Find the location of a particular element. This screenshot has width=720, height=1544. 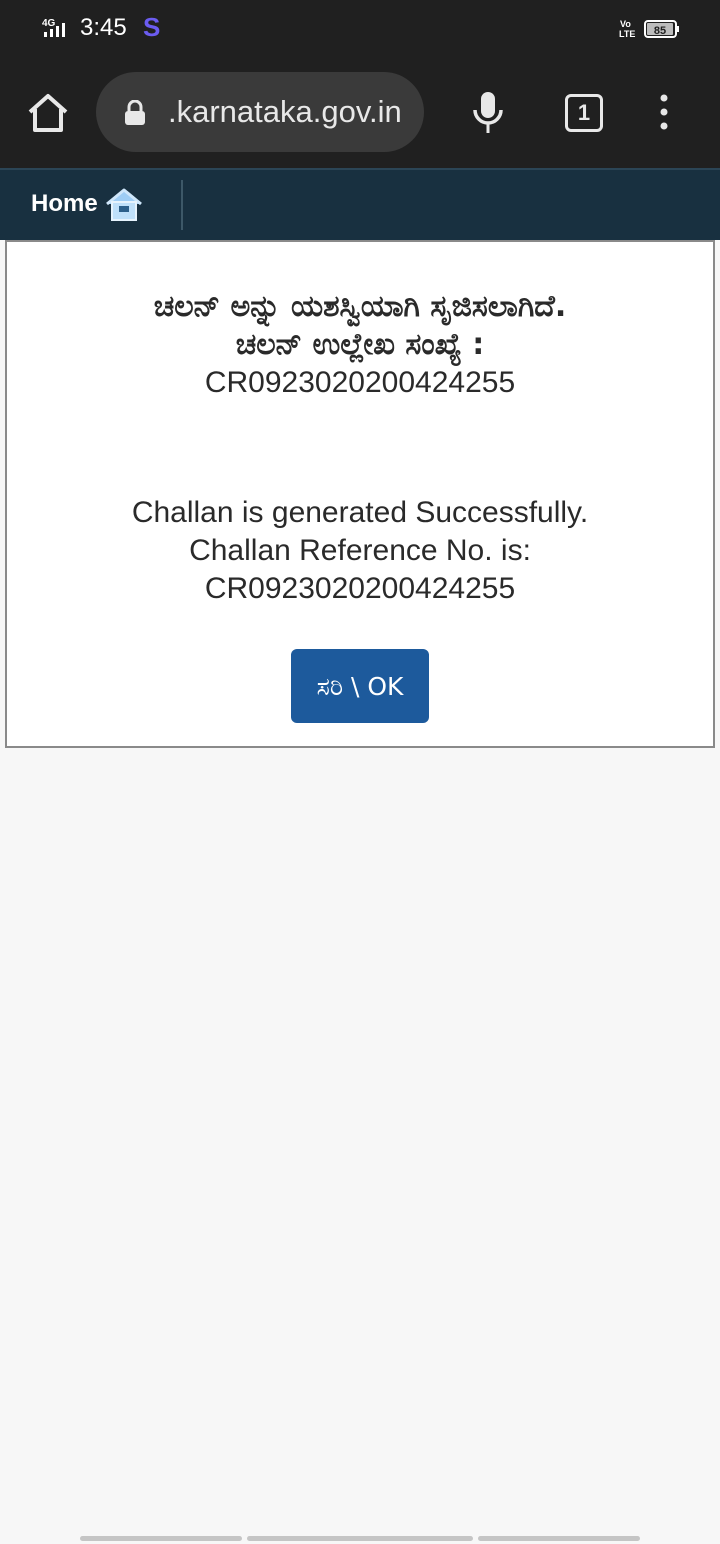

signal-icon: 4G is located at coordinates (53, 27).